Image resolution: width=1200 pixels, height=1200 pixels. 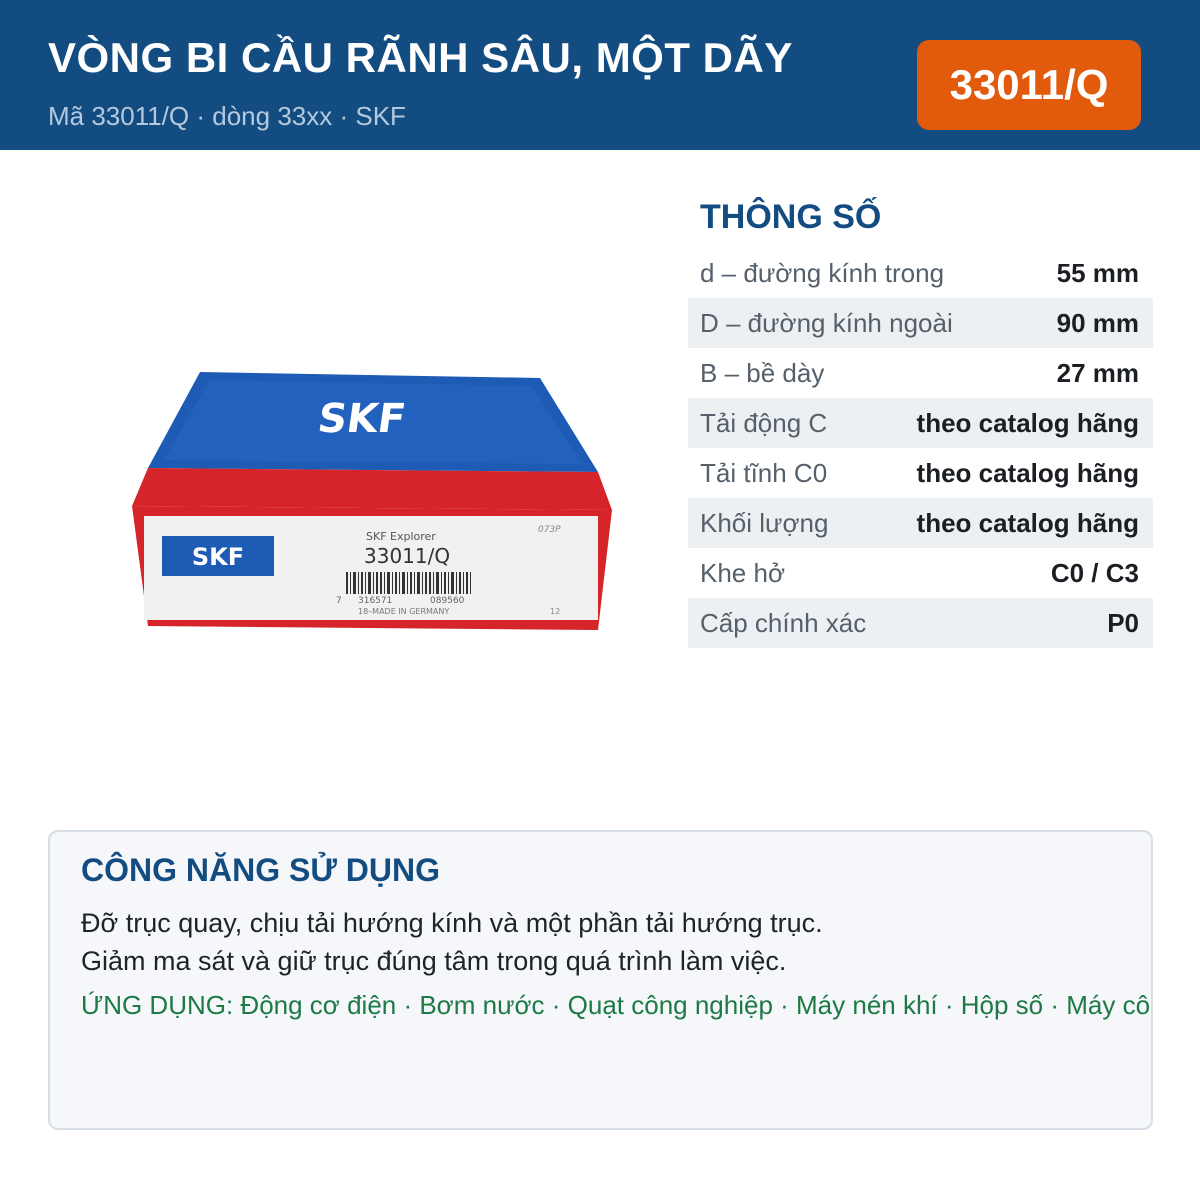 I want to click on box-model-text: 33011/Q, so click(x=407, y=556).